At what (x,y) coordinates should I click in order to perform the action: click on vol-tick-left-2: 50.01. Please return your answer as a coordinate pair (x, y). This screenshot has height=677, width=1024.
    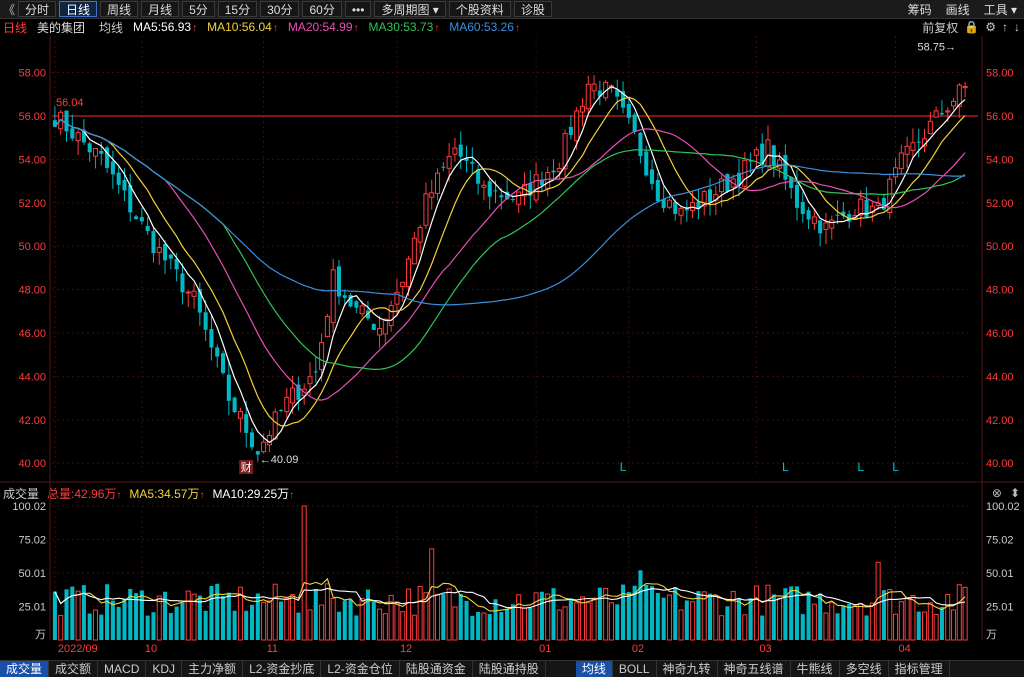
    Looking at the image, I should click on (32, 574).